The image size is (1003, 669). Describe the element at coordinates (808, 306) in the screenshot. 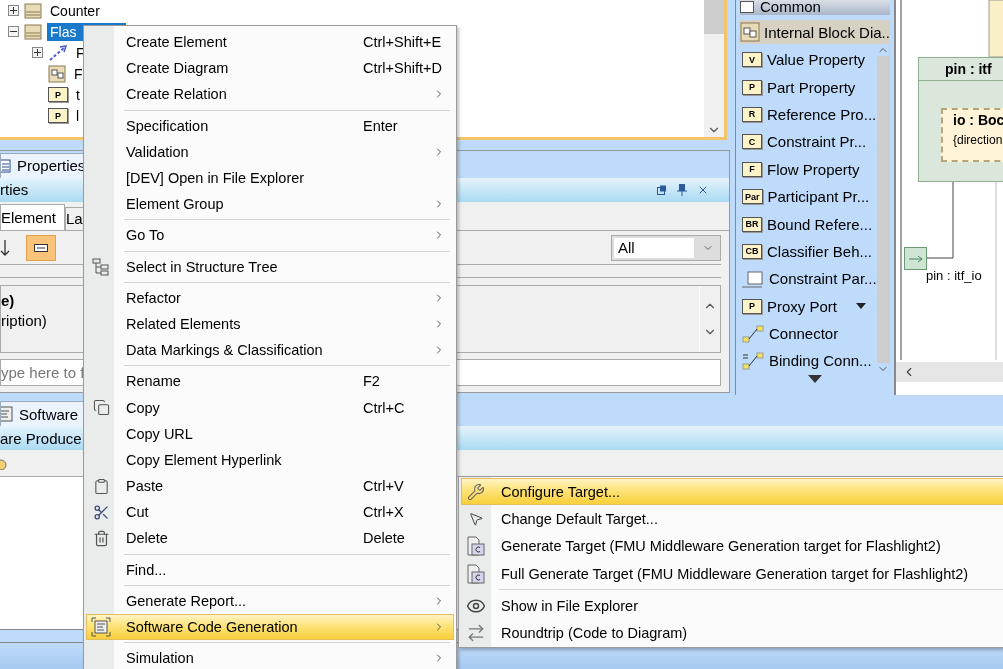

I see `palette-item: P Proxy Port` at that location.